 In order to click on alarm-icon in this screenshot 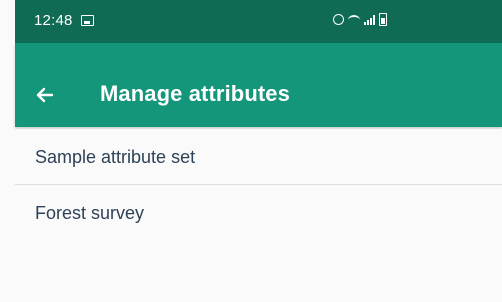, I will do `click(338, 19)`.